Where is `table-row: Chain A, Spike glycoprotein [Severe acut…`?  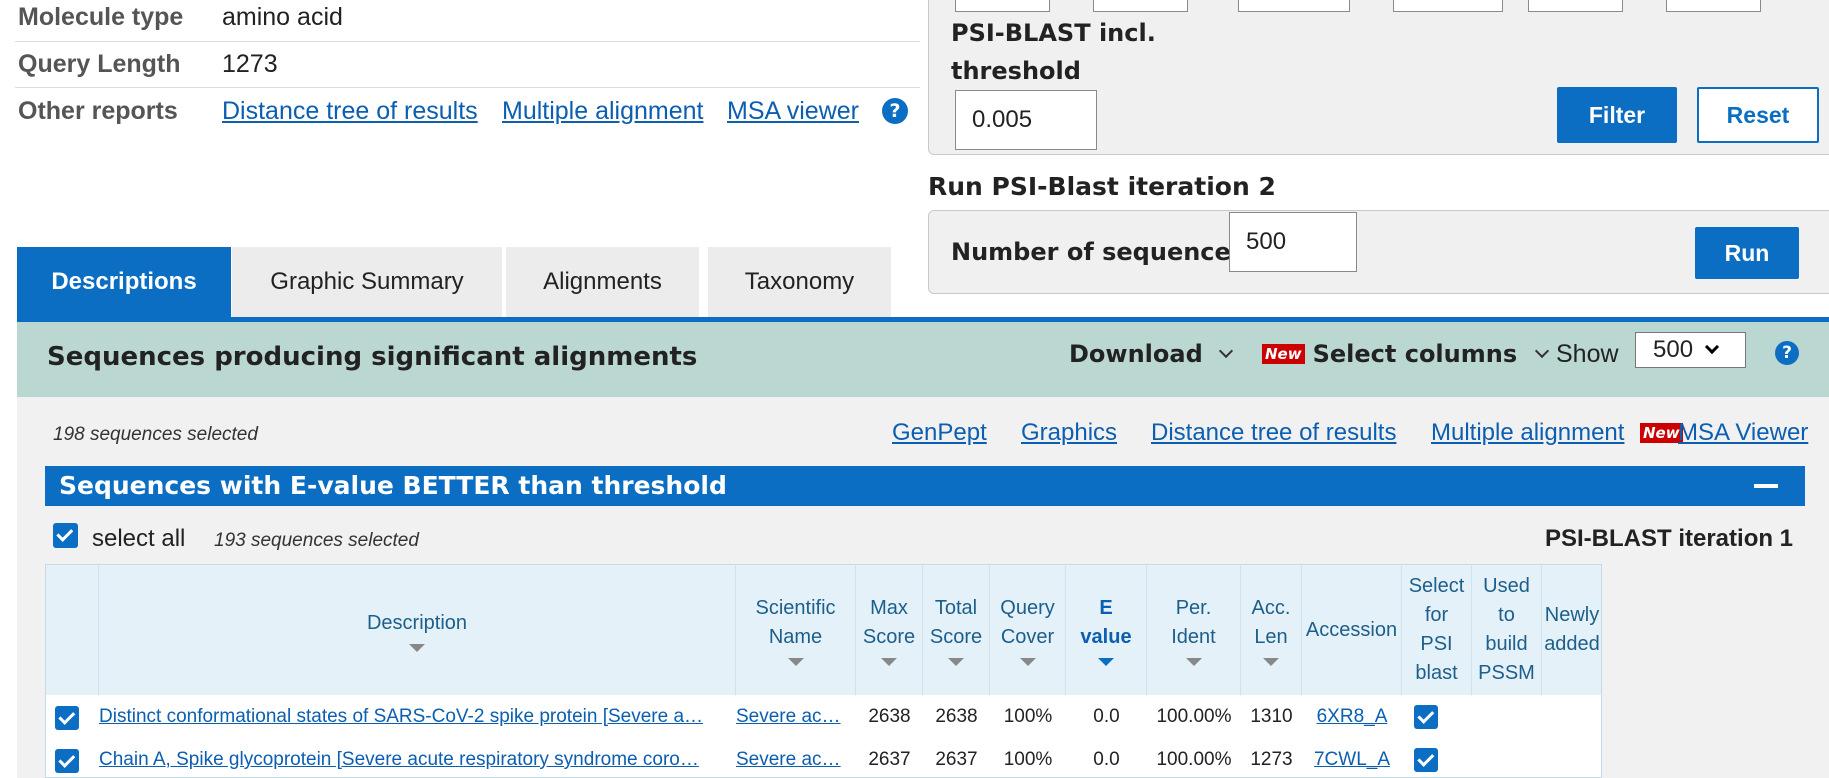 table-row: Chain A, Spike glycoprotein [Severe acut… is located at coordinates (823, 758).